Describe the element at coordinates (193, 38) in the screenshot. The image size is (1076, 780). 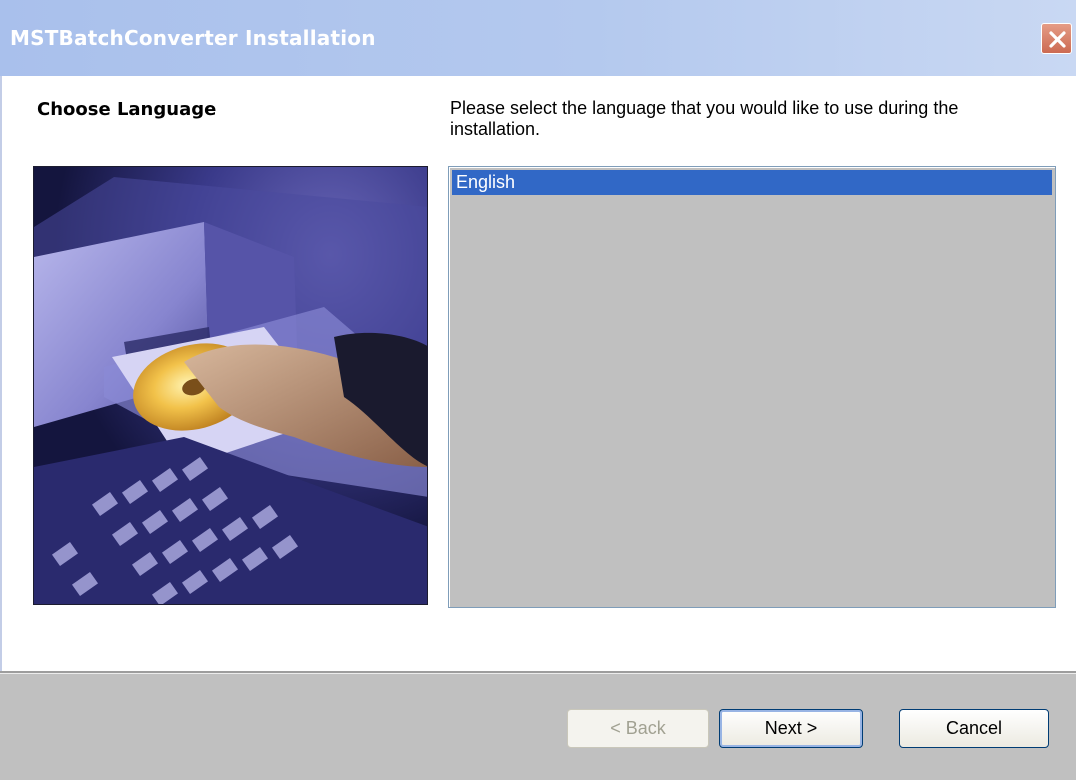
I see `window-title: MSTBatchConverter Installation` at that location.